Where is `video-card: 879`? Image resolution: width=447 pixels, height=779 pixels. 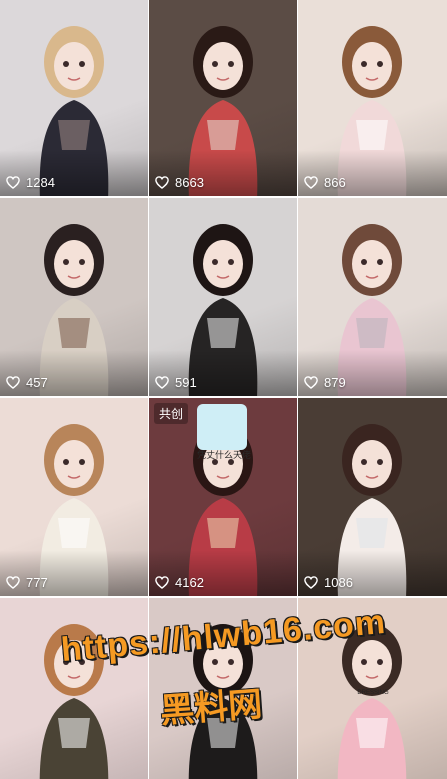
video-card: 879 is located at coordinates (372, 297).